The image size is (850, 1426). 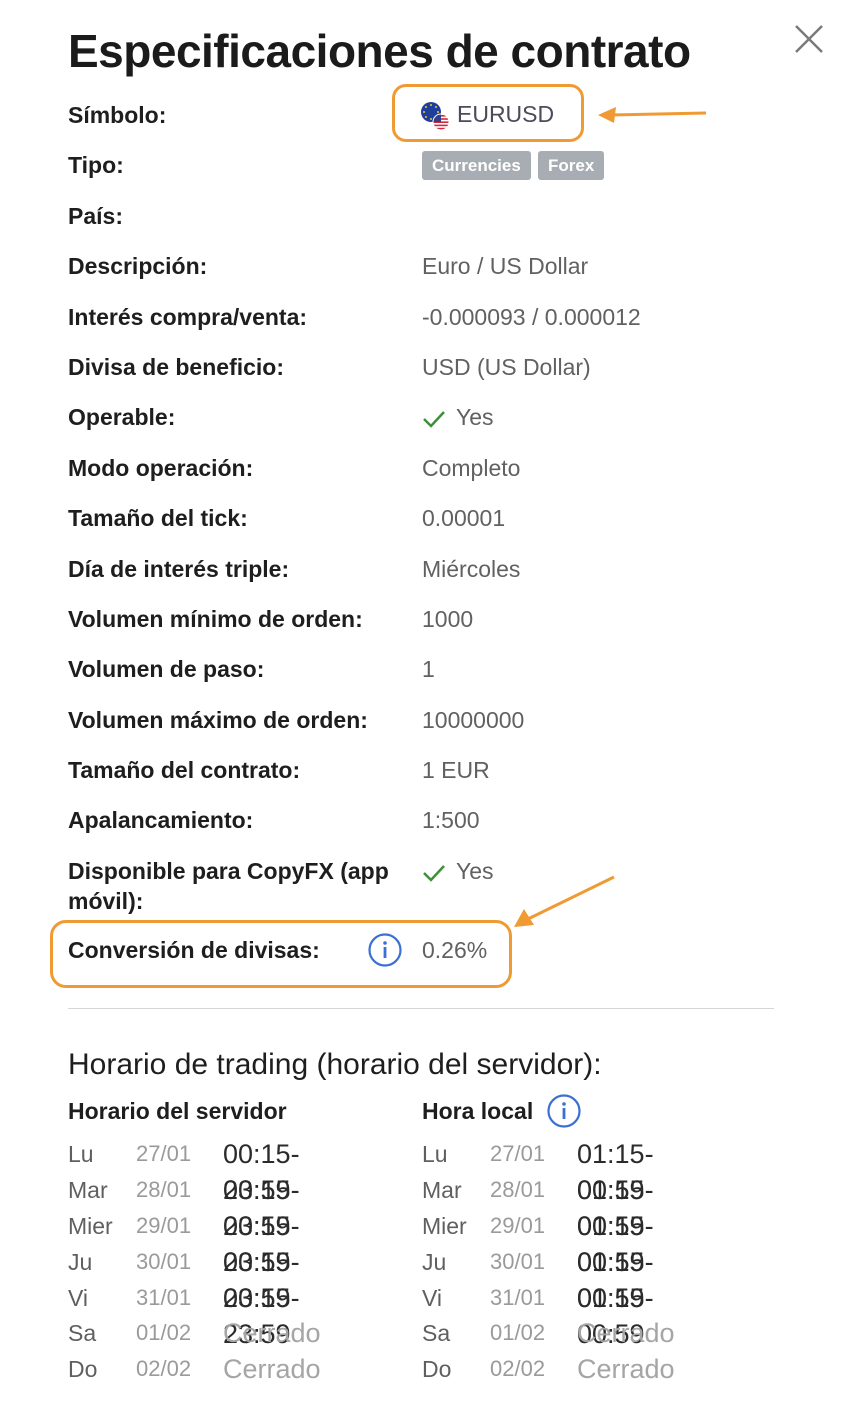 I want to click on spec-value: Euro / US Dollar, so click(x=505, y=266).